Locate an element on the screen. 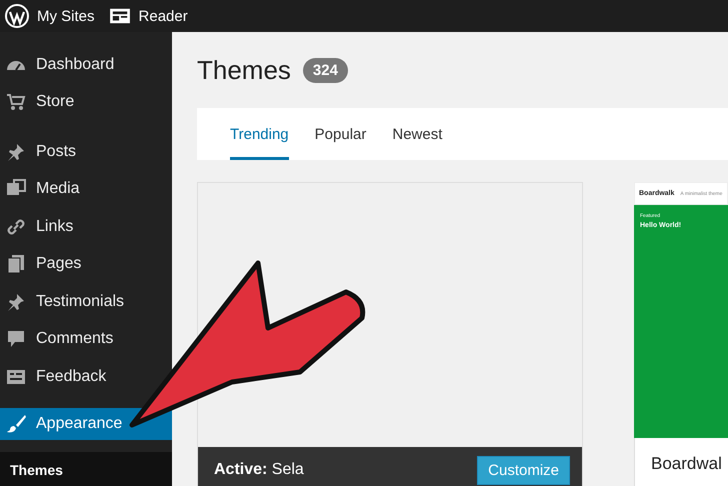  tab: Trending is located at coordinates (259, 134).